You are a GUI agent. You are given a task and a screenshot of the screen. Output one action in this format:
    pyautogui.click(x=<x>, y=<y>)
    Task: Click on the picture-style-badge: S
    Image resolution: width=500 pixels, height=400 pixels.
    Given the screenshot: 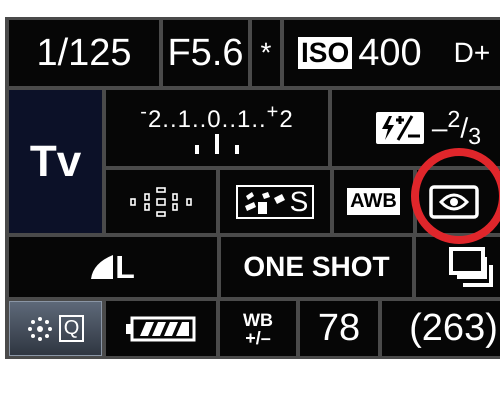 What is the action you would take?
    pyautogui.click(x=275, y=201)
    